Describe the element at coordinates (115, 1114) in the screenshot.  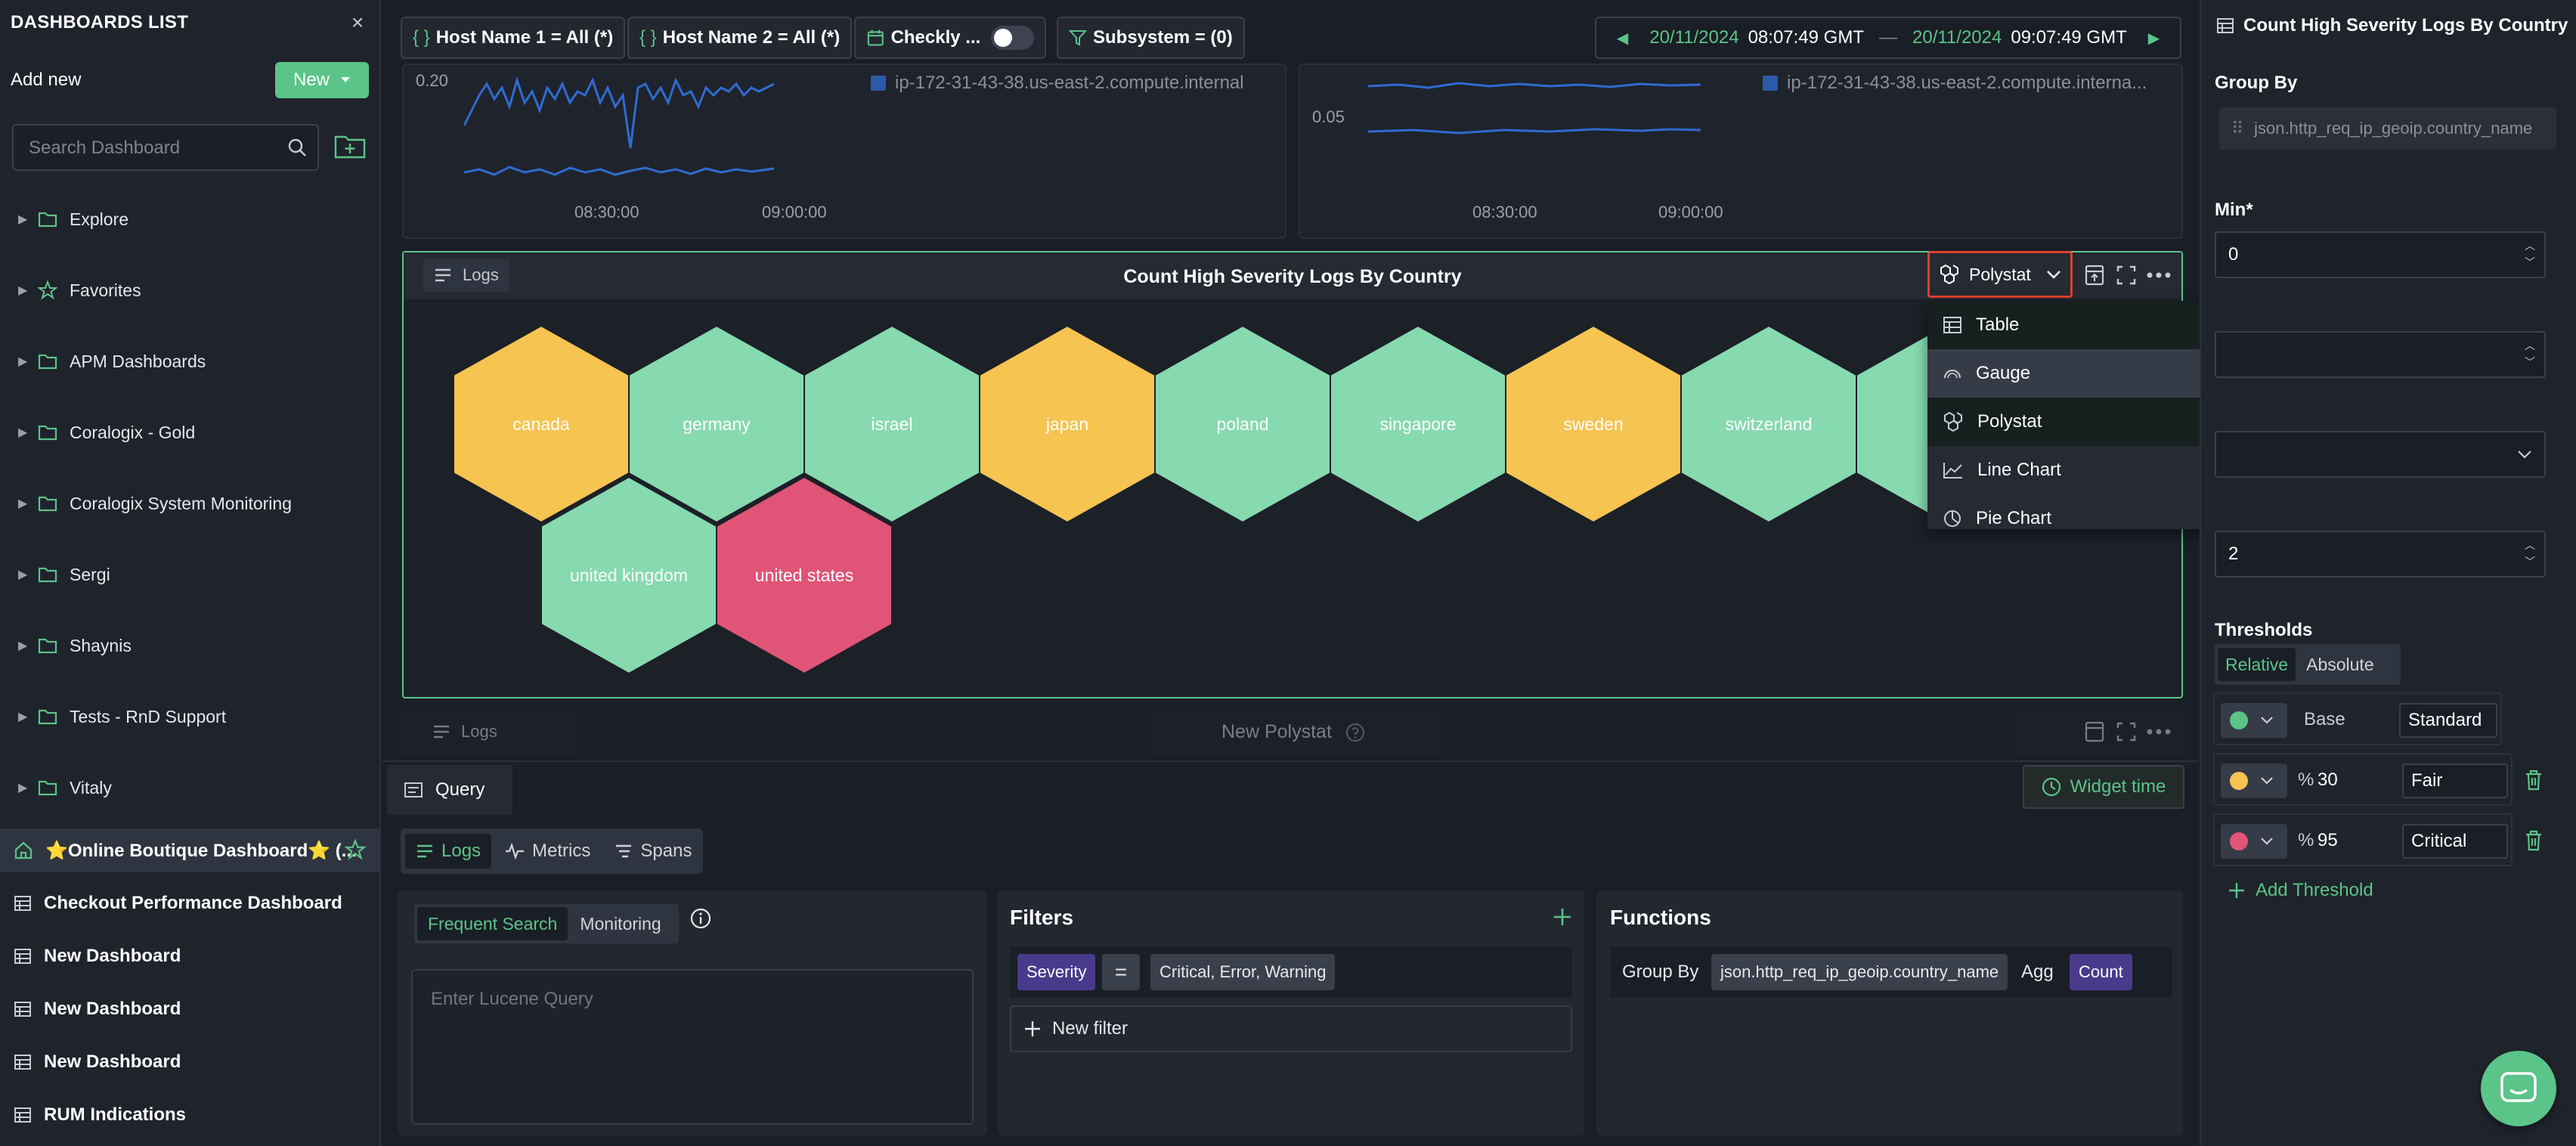
I see `dashboard-label: RUM Indications` at that location.